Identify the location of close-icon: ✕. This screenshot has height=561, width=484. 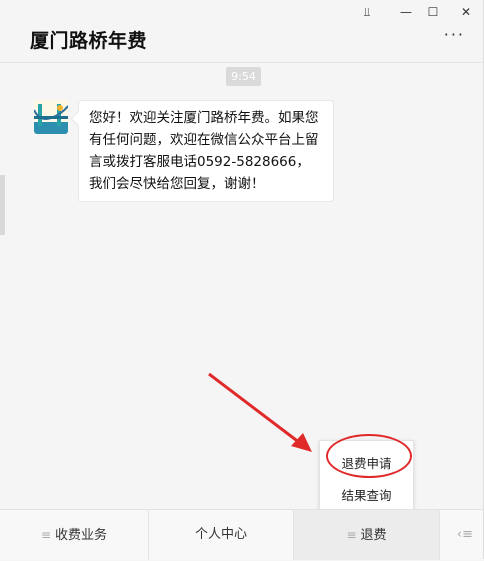
(466, 12).